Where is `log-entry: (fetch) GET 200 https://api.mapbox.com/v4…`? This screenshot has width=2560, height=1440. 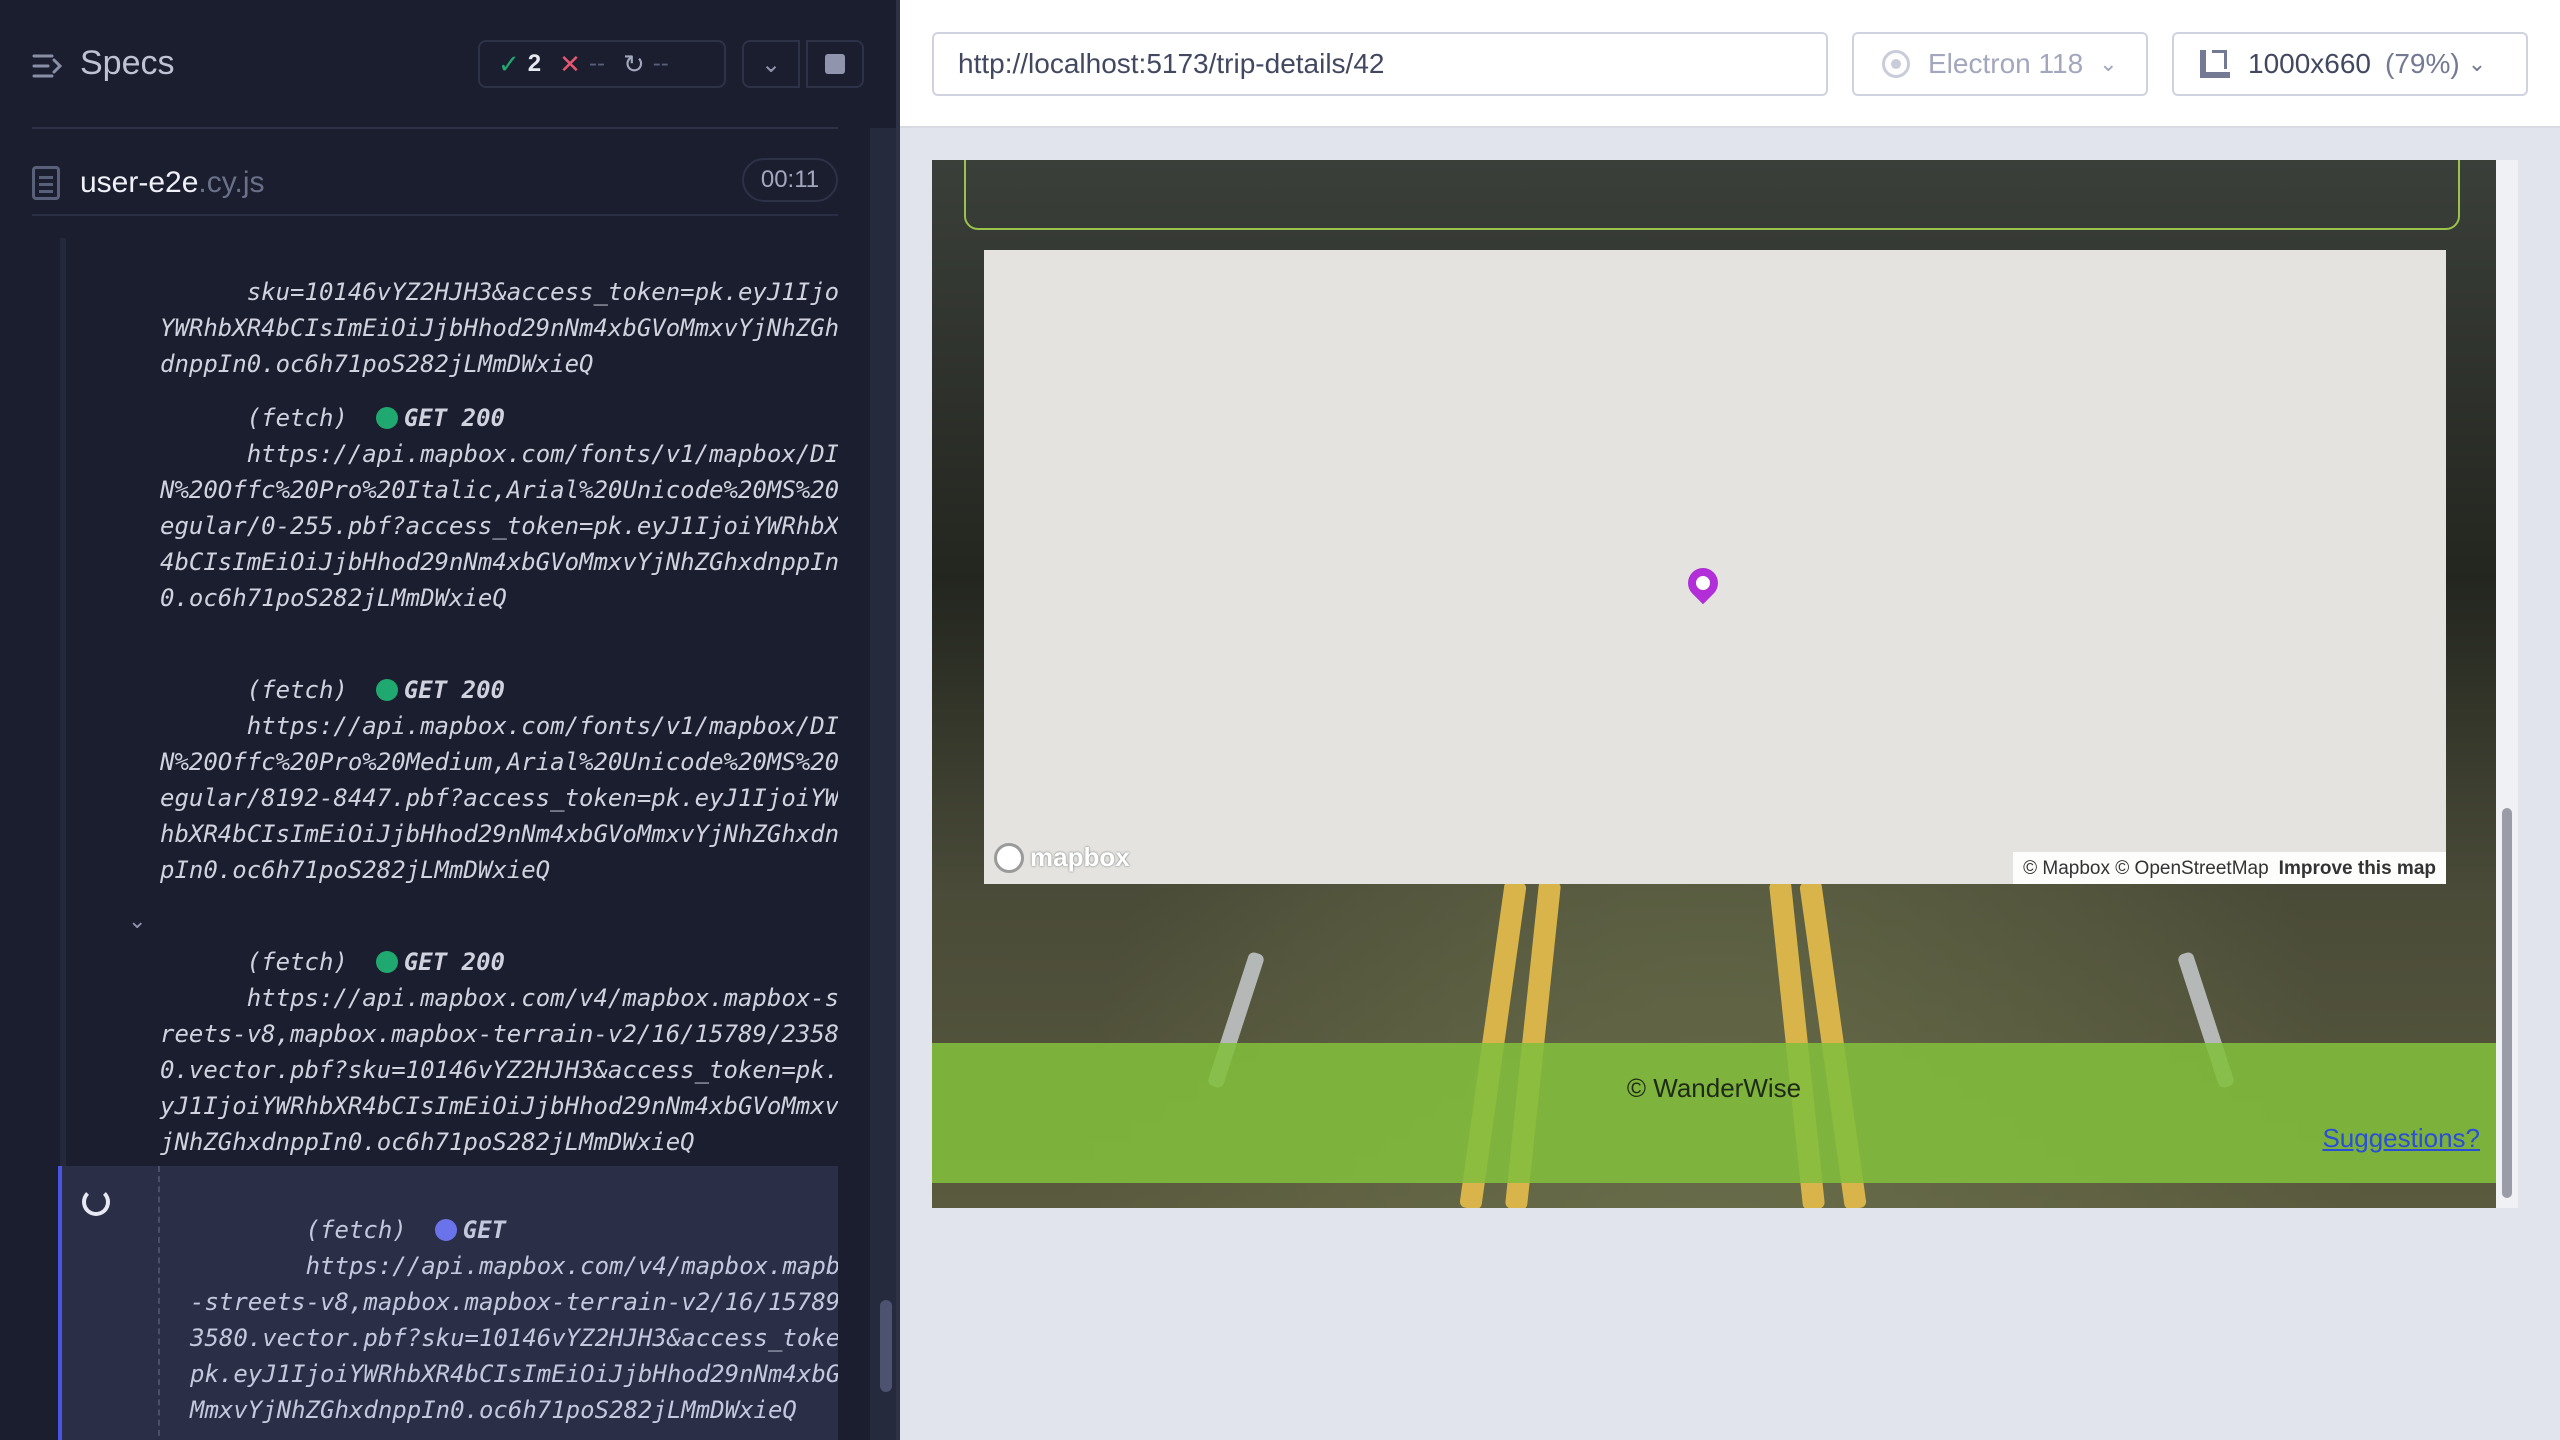 log-entry: (fetch) GET 200 https://api.mapbox.com/v4… is located at coordinates (499, 1052).